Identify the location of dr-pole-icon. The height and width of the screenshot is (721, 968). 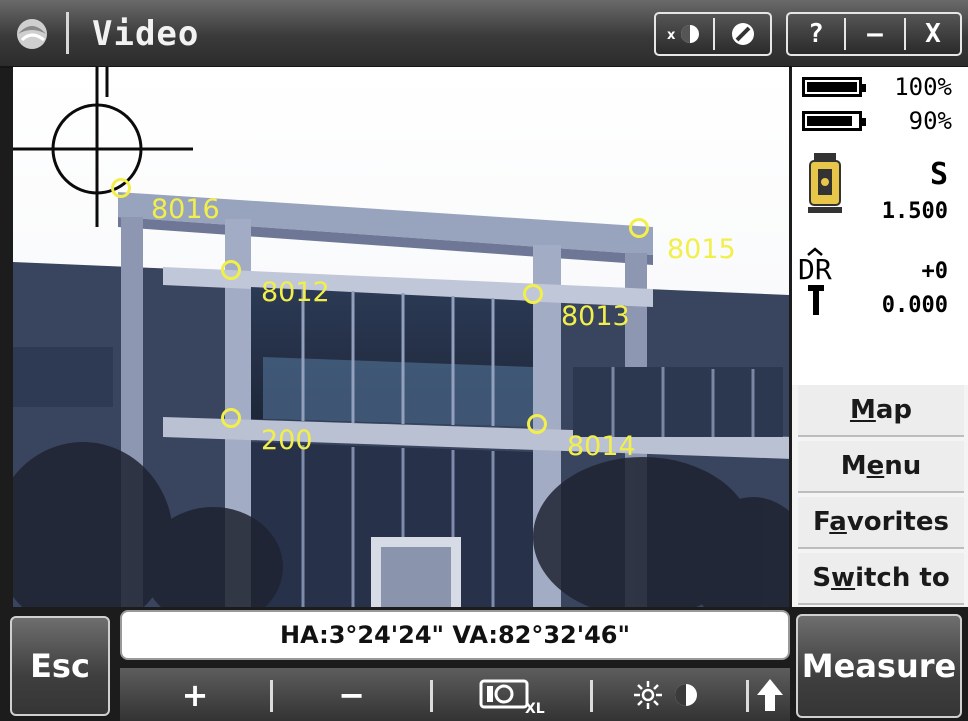
(816, 300).